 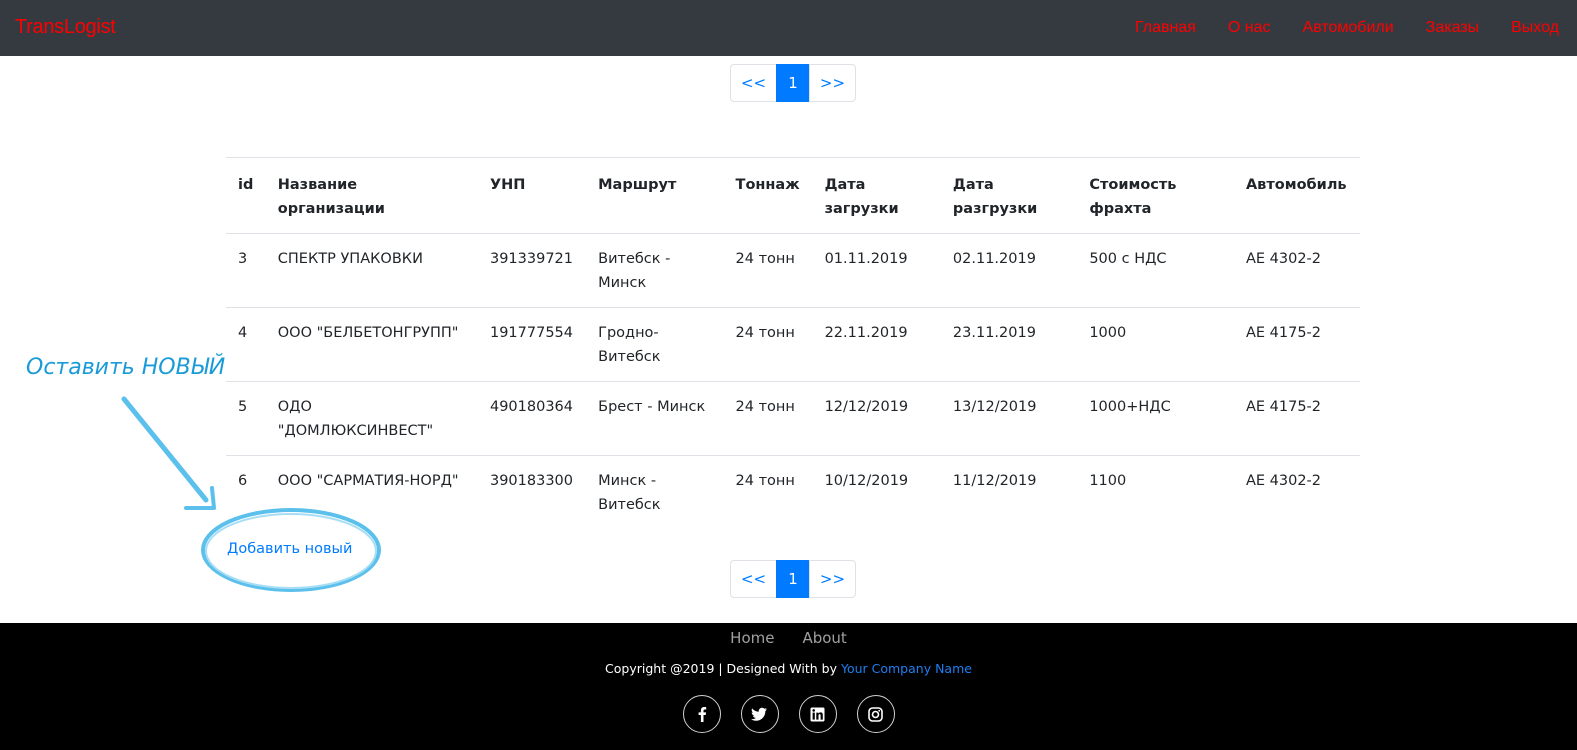 What do you see at coordinates (655, 344) in the screenshot?
I see `cell-route: Гродно-Витебск` at bounding box center [655, 344].